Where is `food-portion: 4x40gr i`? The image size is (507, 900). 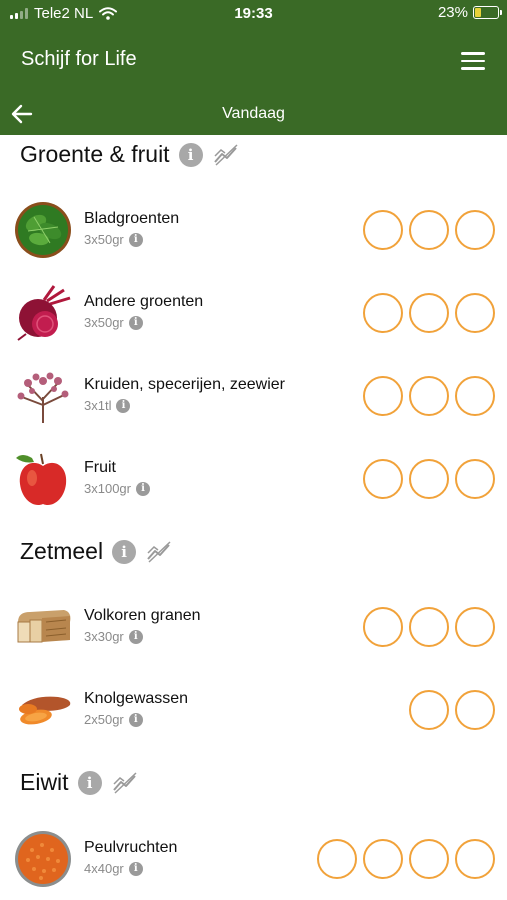 food-portion: 4x40gr i is located at coordinates (113, 868).